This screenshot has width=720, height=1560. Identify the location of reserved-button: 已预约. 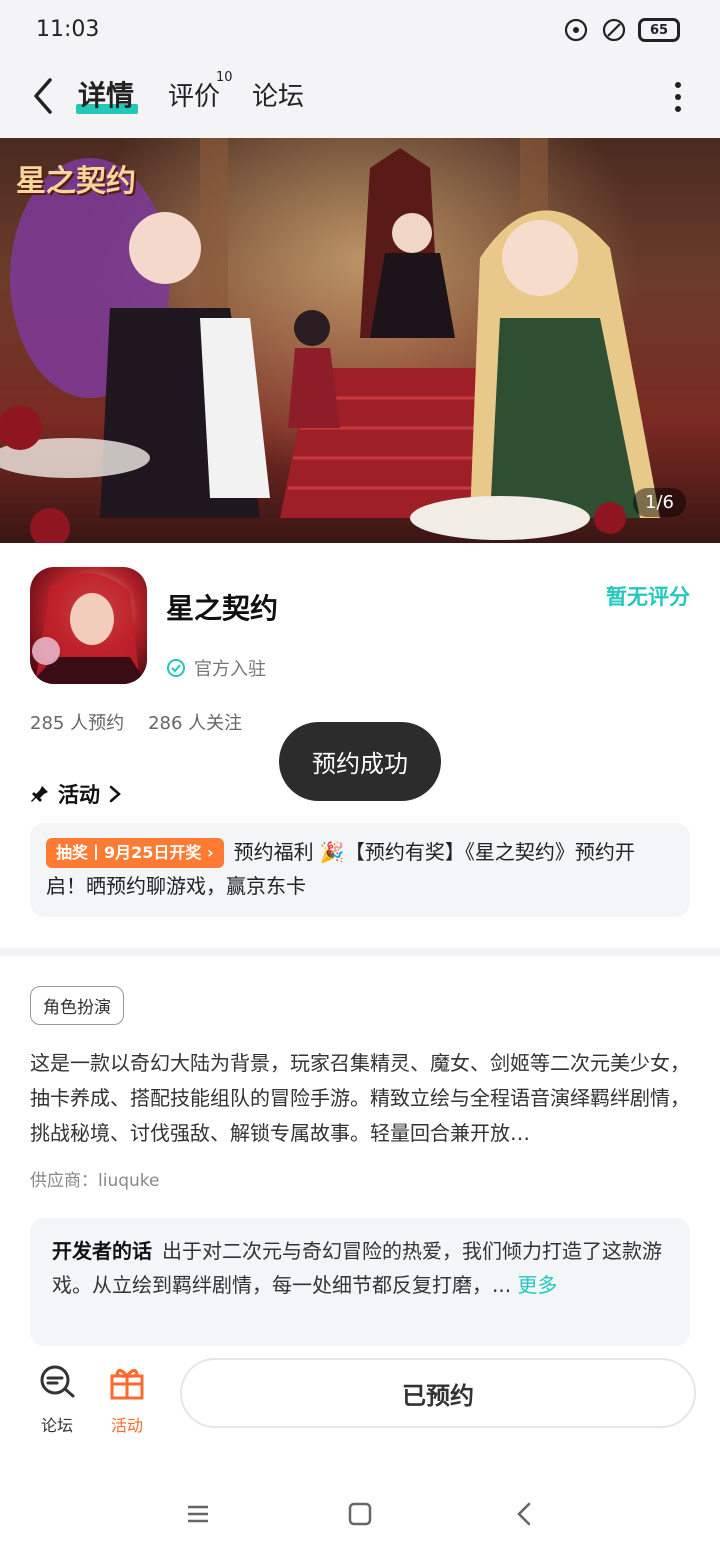
(438, 1393).